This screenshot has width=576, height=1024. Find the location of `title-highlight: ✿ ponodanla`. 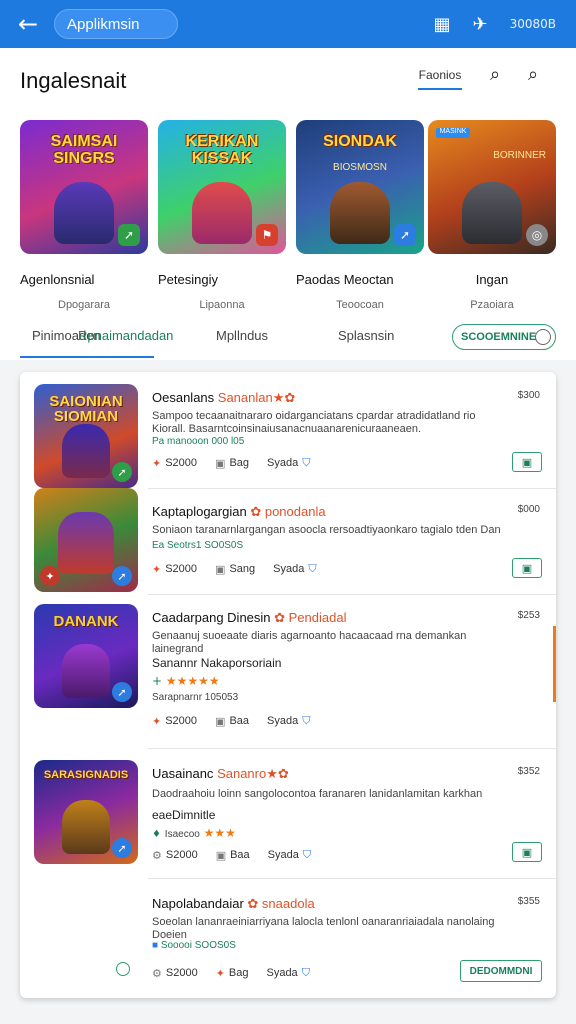

title-highlight: ✿ ponodanla is located at coordinates (288, 511).